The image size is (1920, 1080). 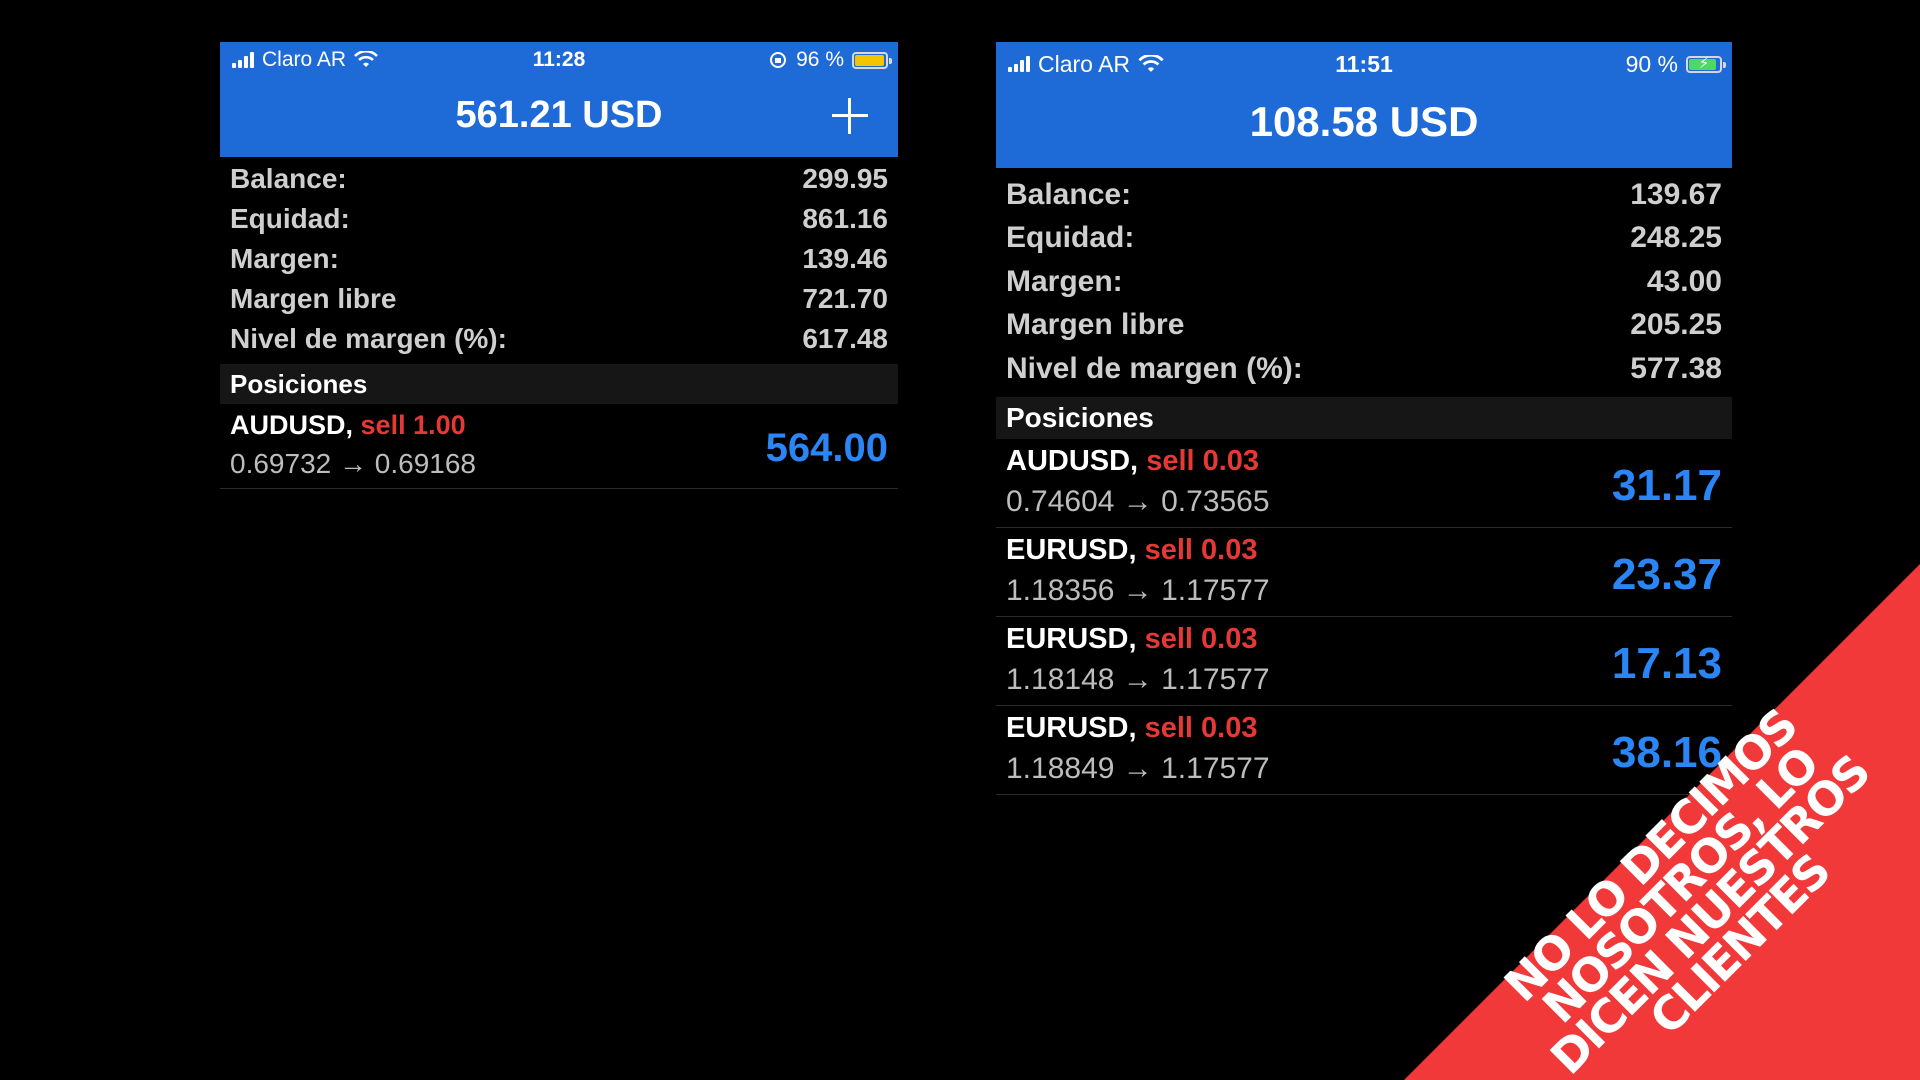 I want to click on position-prices: 1.18356 → 1.17577, so click(x=1138, y=590).